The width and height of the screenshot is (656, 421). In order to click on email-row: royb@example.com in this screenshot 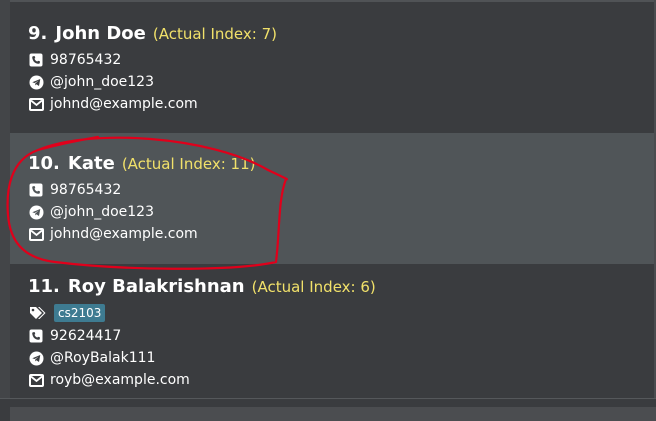, I will do `click(109, 380)`.